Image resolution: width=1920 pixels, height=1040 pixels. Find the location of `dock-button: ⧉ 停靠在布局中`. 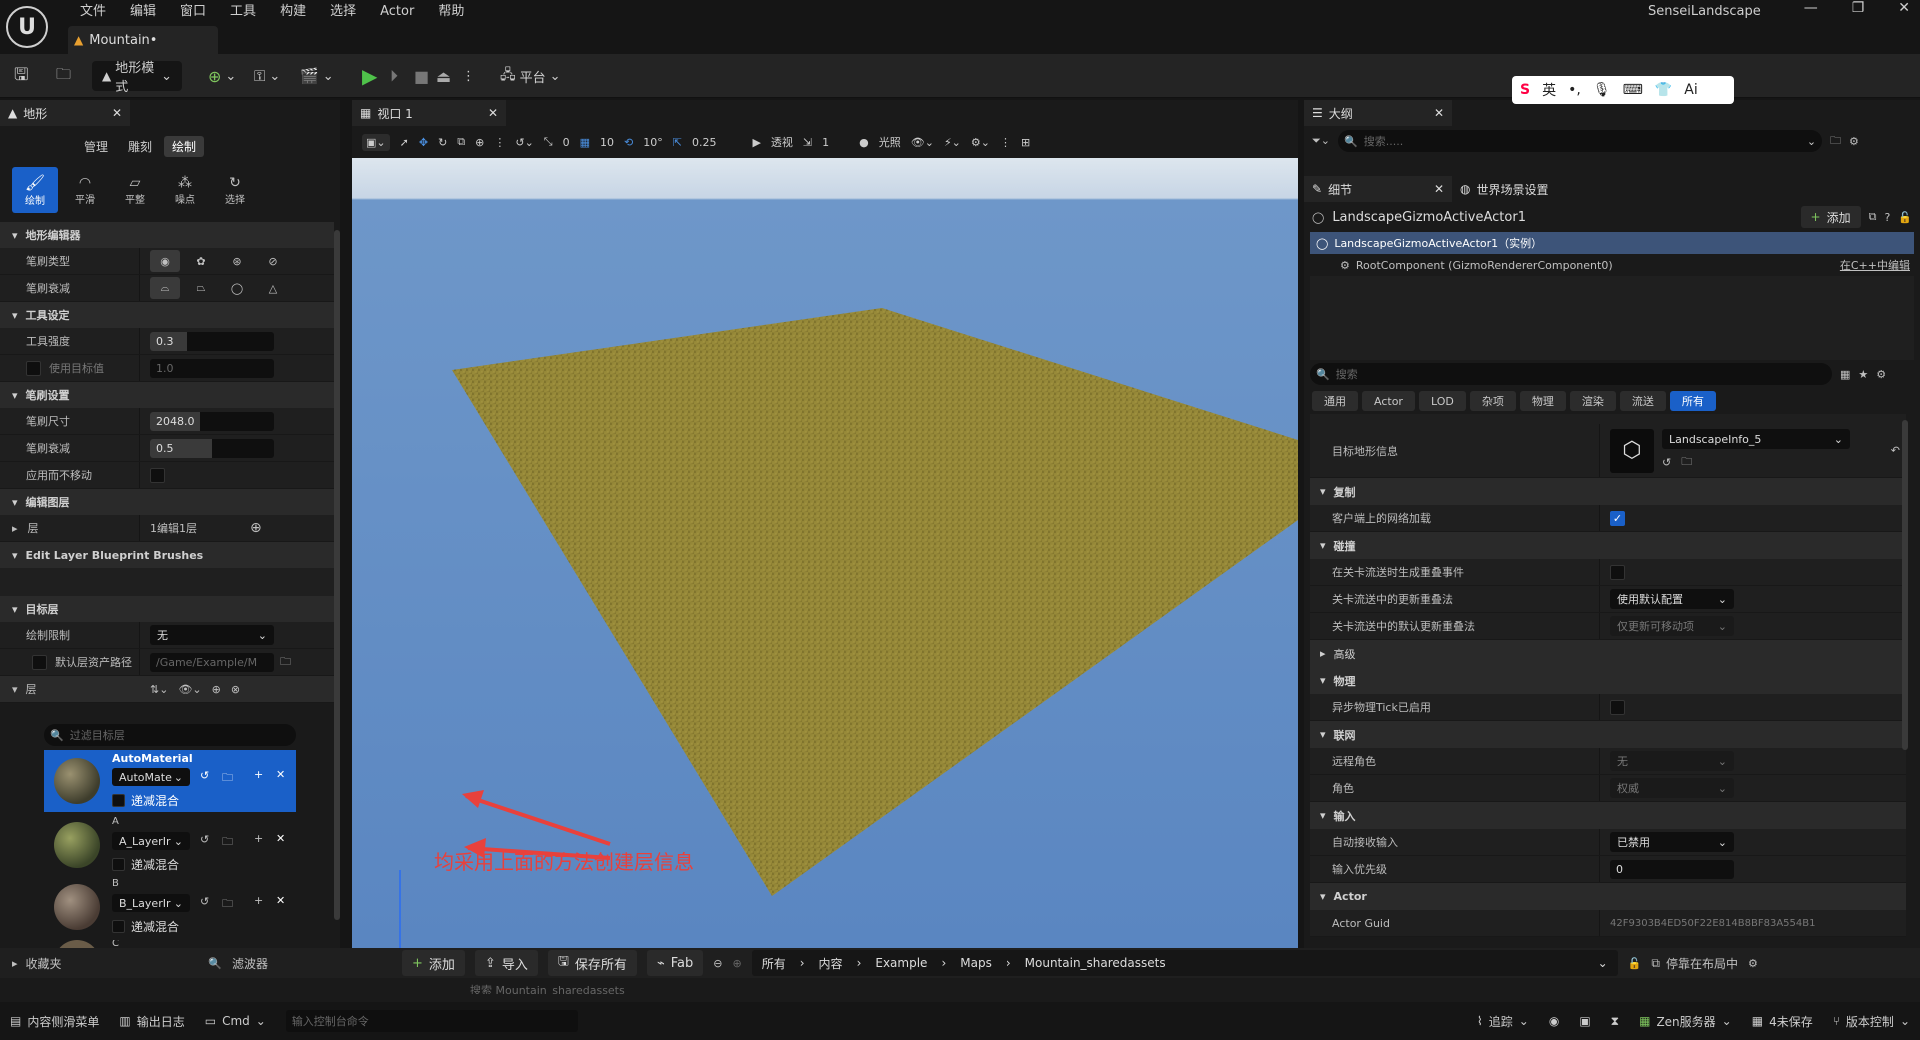

dock-button: ⧉ 停靠在布局中 is located at coordinates (1694, 963).